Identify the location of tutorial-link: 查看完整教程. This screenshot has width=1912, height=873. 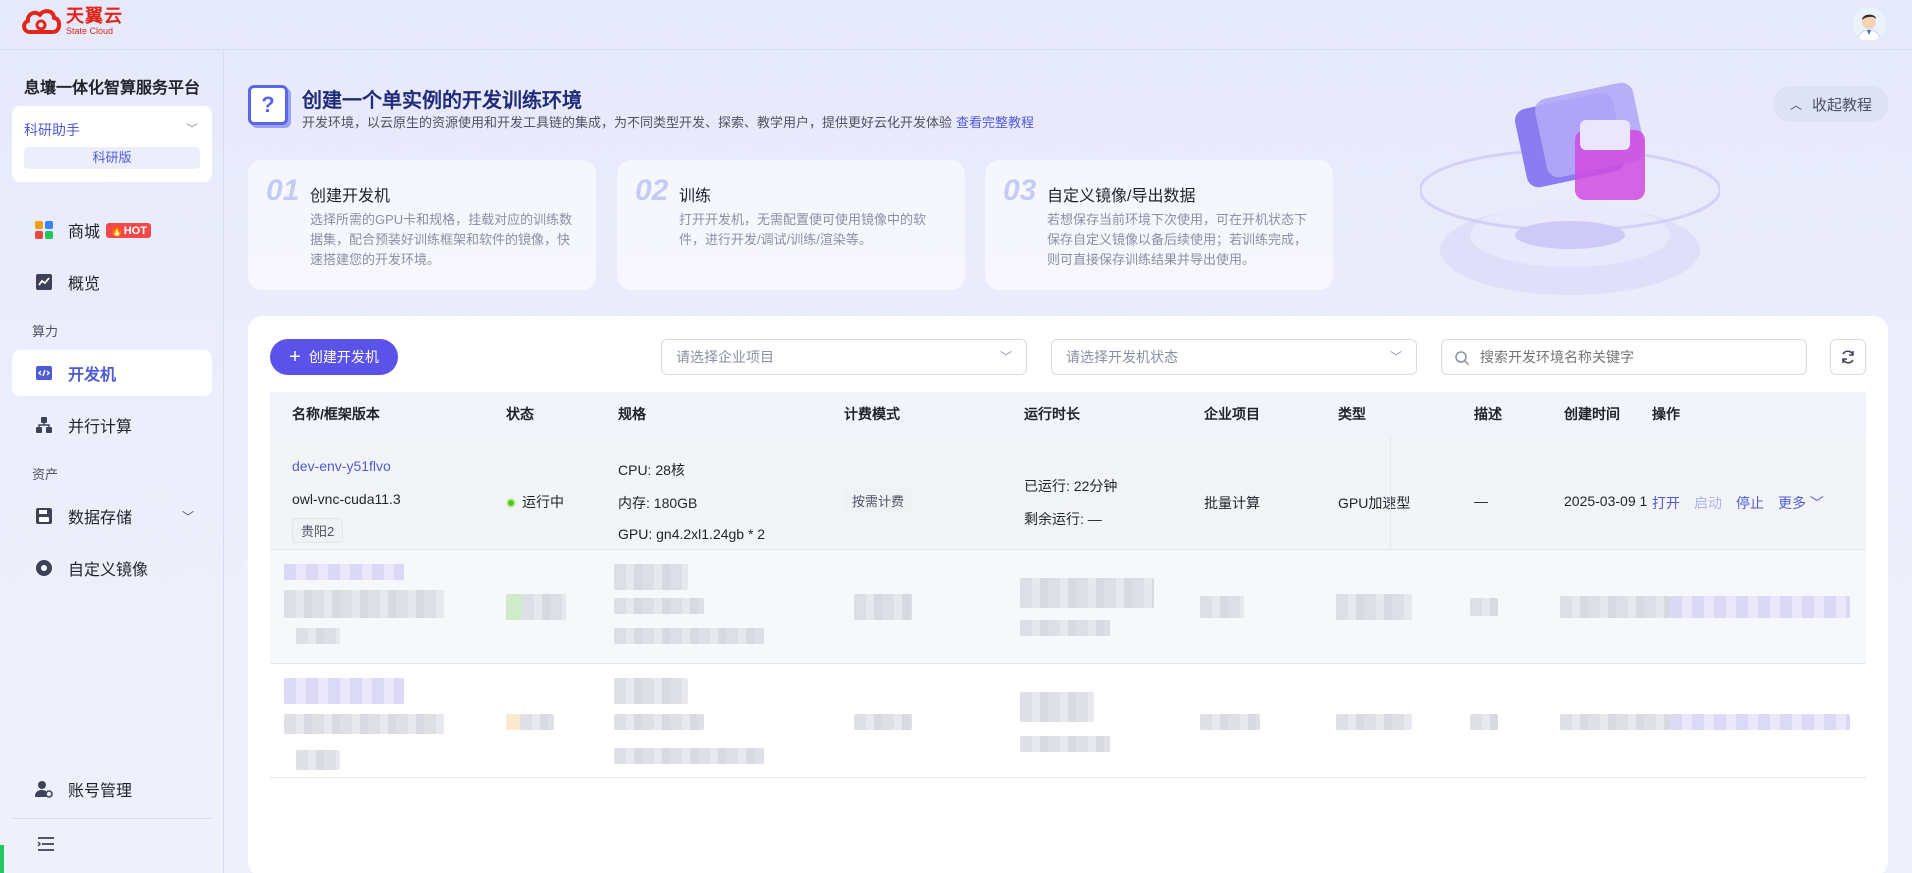
(995, 122).